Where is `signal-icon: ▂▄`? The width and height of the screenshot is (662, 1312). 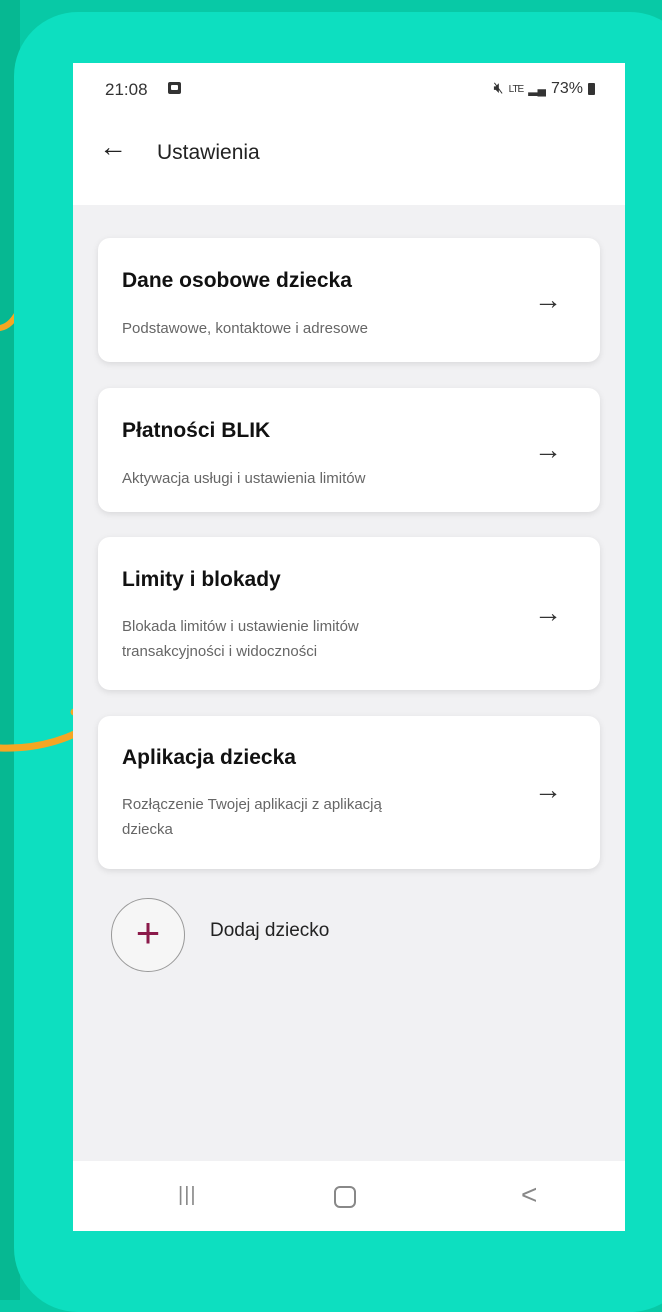 signal-icon: ▂▄ is located at coordinates (537, 89).